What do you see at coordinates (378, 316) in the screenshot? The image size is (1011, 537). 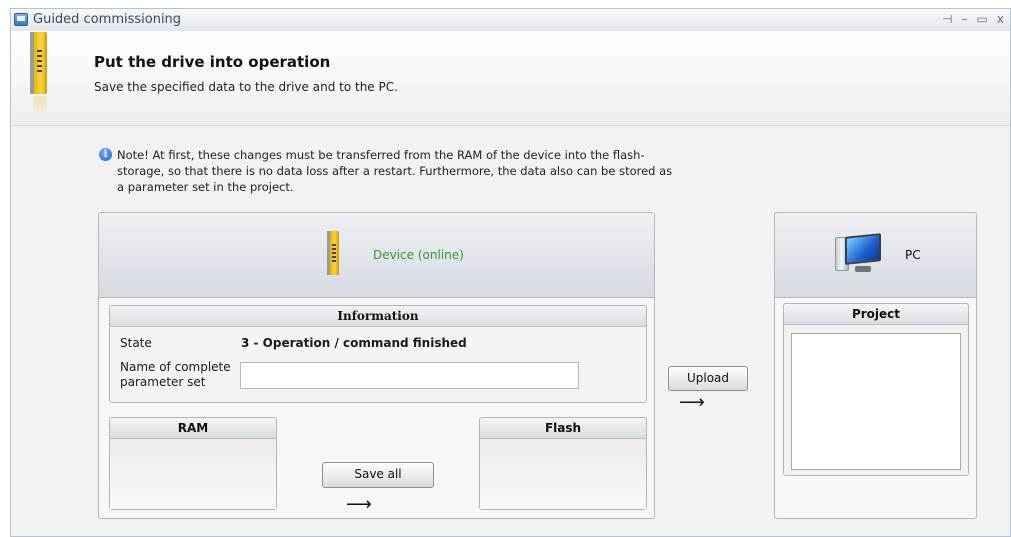 I see `information-header: Information` at bounding box center [378, 316].